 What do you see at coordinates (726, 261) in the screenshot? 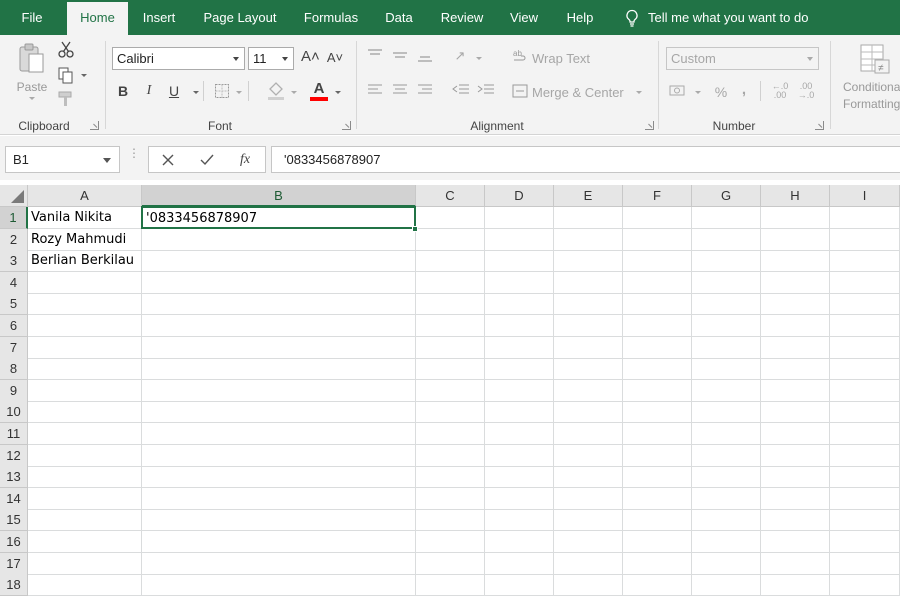
I see `cell-g3` at bounding box center [726, 261].